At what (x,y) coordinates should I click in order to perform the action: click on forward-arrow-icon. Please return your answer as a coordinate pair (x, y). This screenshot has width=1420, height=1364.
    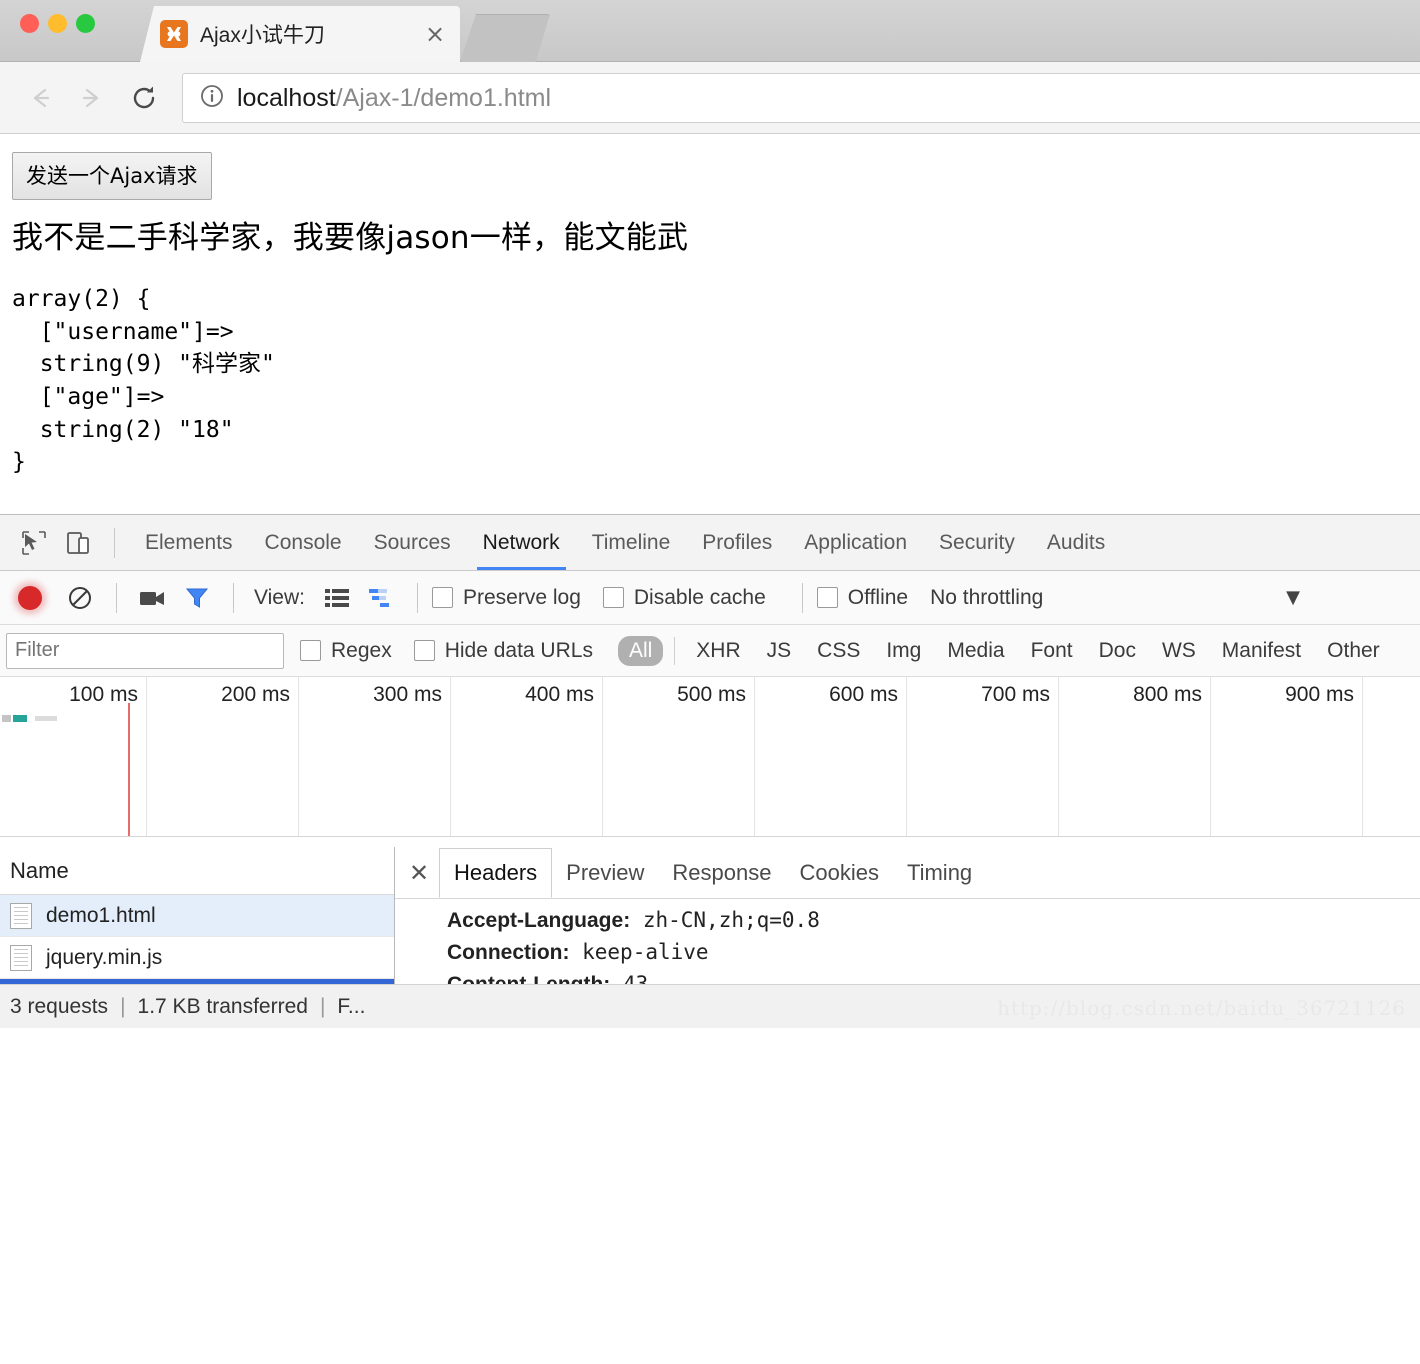
    Looking at the image, I should click on (92, 98).